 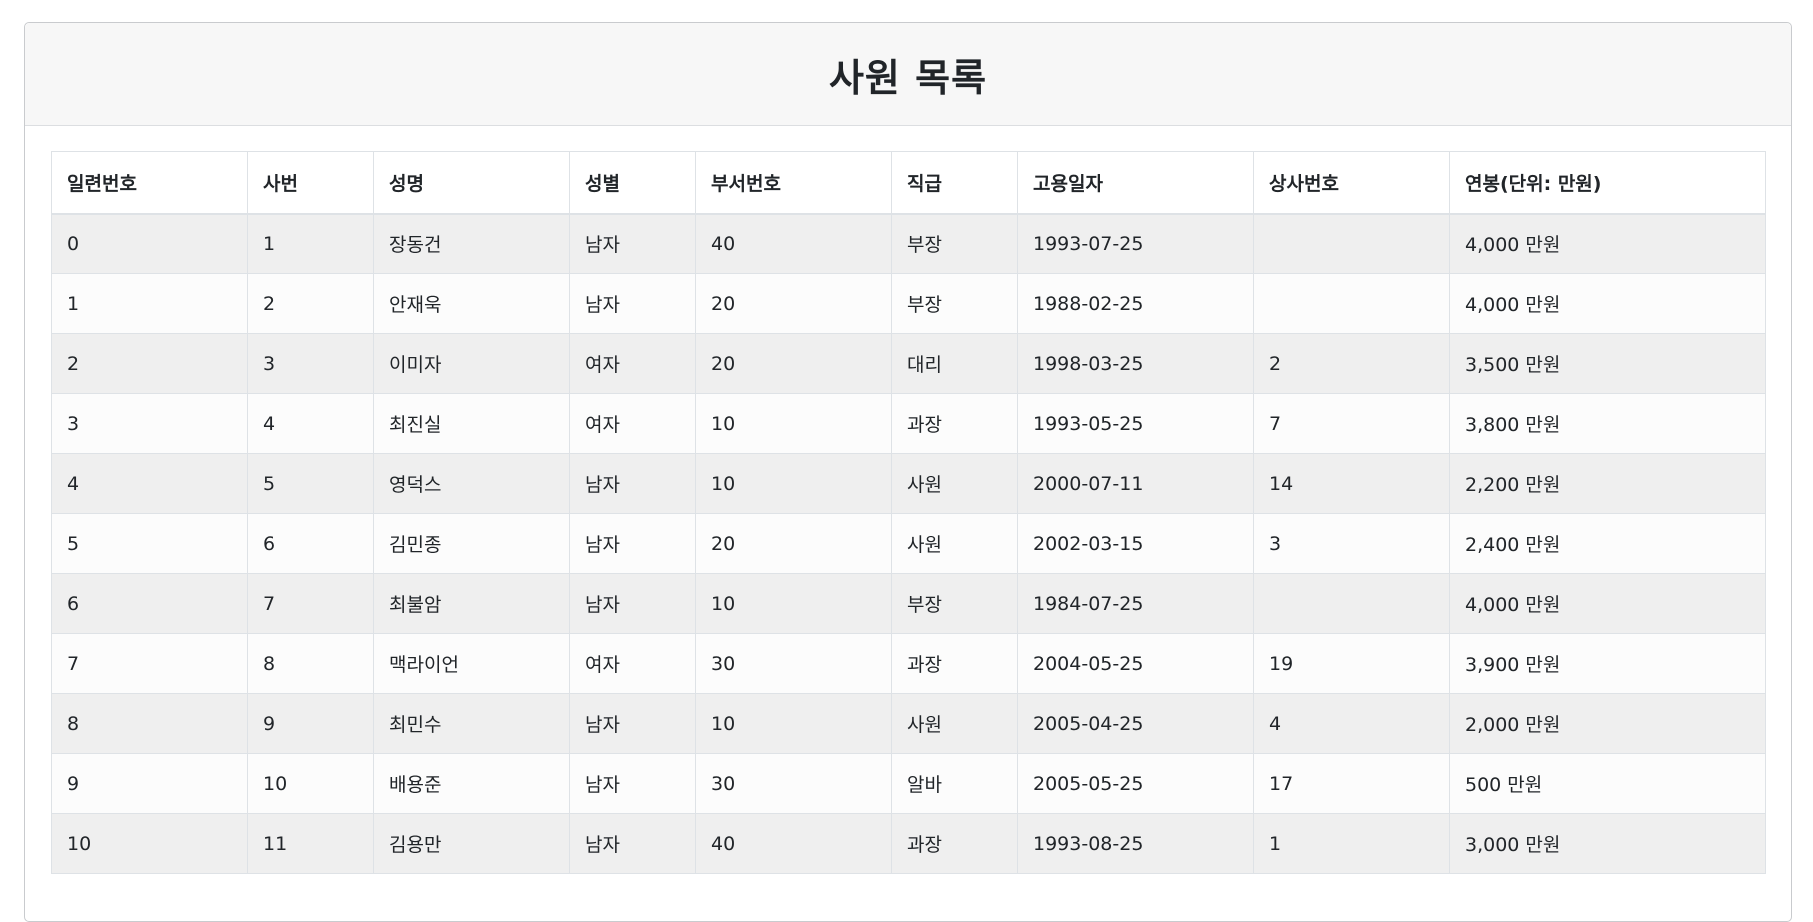 What do you see at coordinates (310, 843) in the screenshot?
I see `table-cell: 11` at bounding box center [310, 843].